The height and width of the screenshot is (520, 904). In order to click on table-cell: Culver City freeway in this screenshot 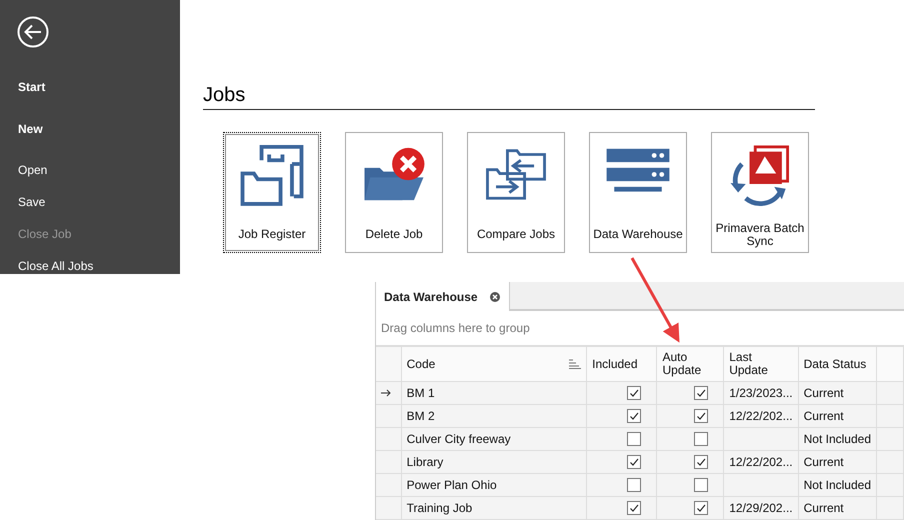, I will do `click(494, 439)`.